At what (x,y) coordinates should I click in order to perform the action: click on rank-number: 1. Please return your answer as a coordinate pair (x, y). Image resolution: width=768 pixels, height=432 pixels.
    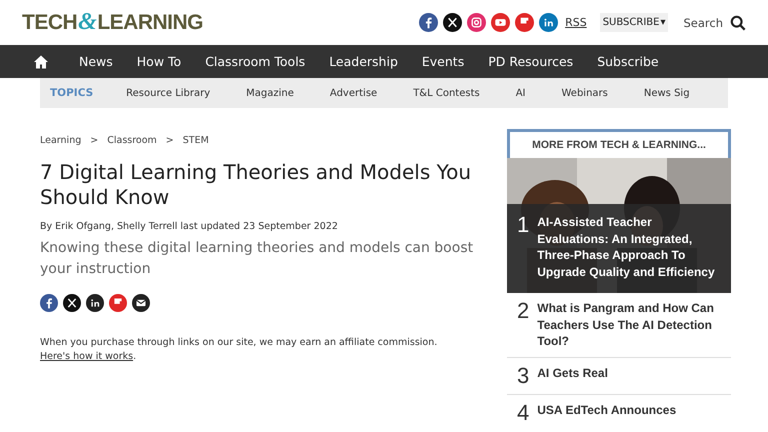
    Looking at the image, I should click on (523, 225).